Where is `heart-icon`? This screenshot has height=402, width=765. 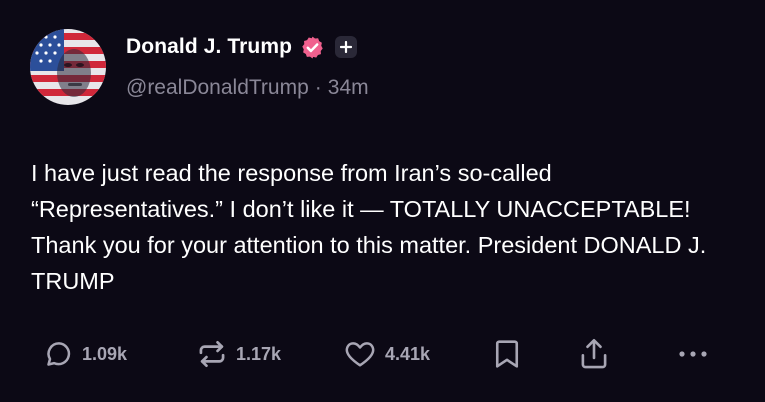 heart-icon is located at coordinates (360, 354).